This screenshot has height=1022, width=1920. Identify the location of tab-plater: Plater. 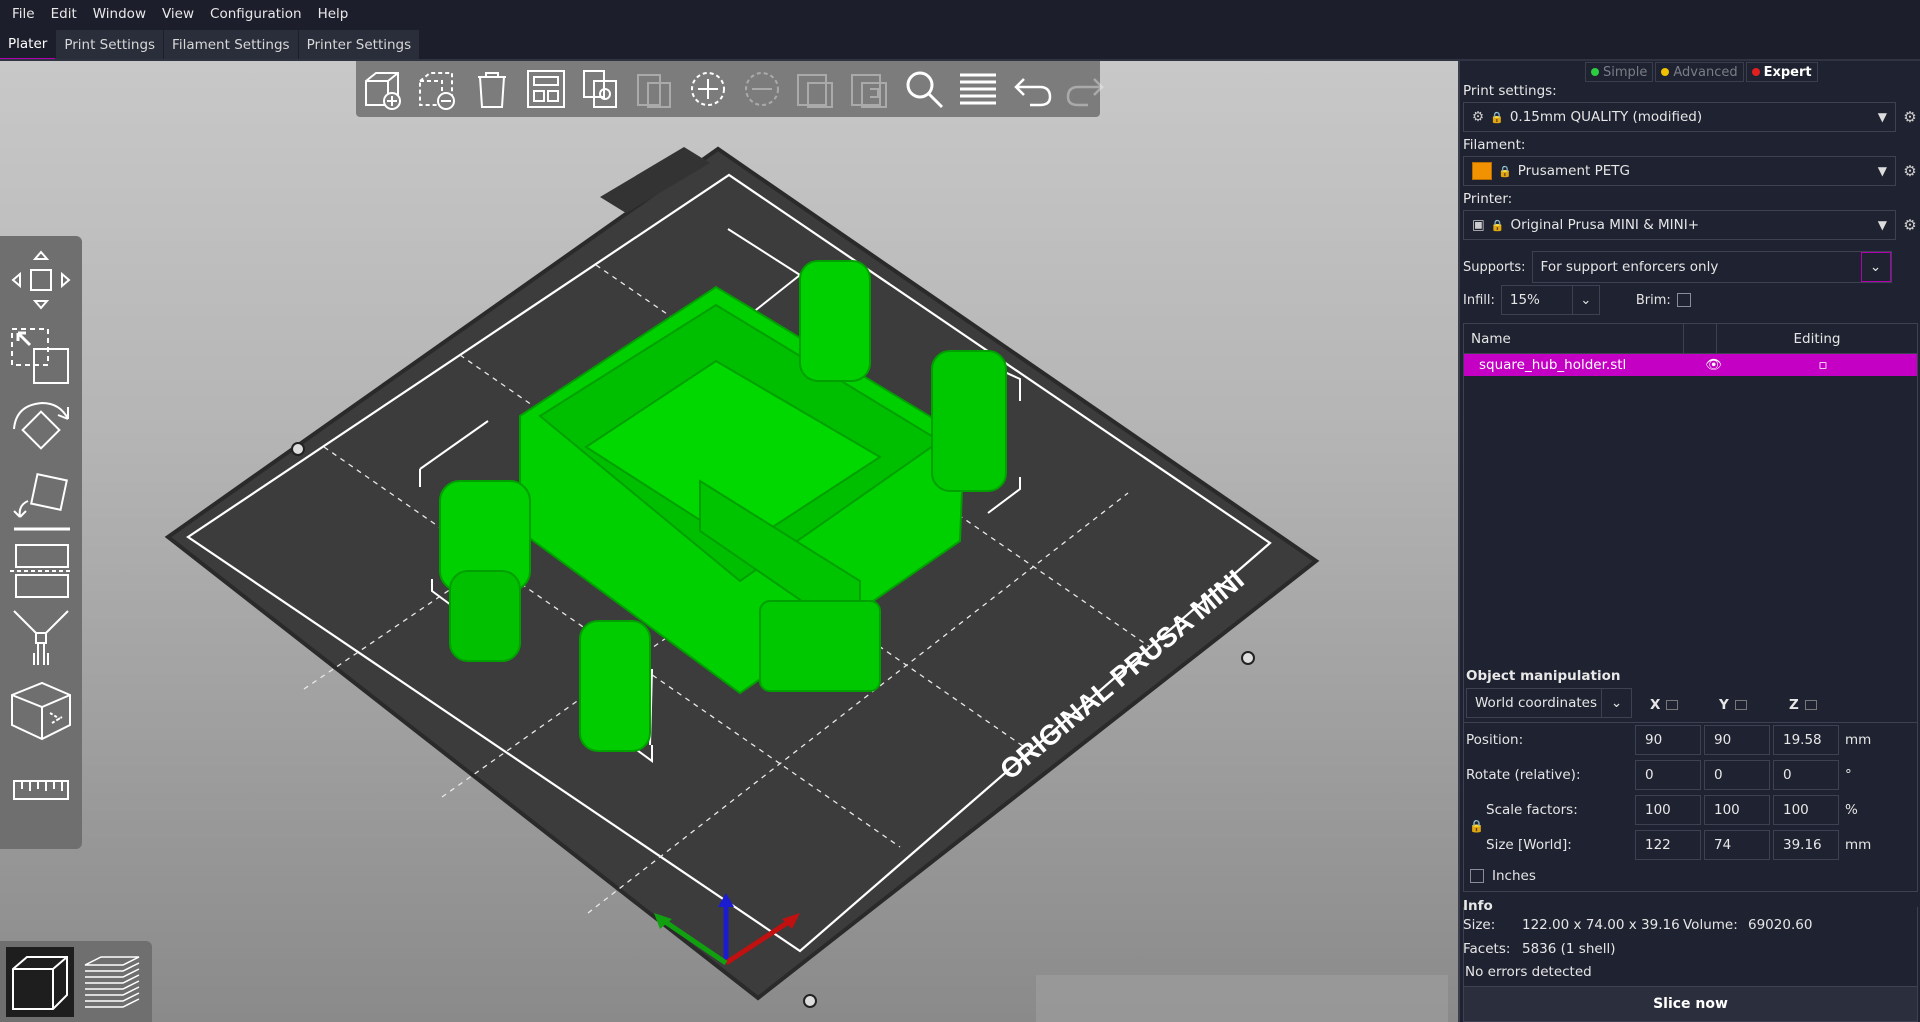
(28, 45).